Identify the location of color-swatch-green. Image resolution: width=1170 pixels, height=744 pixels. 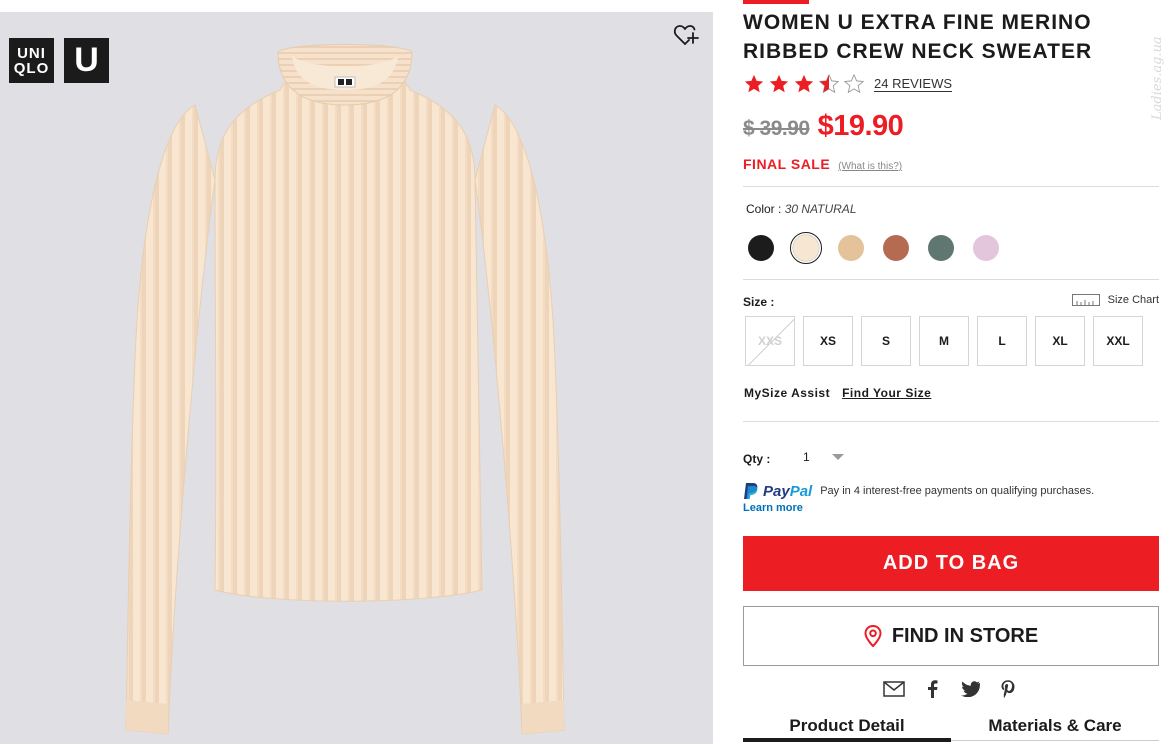
(941, 248).